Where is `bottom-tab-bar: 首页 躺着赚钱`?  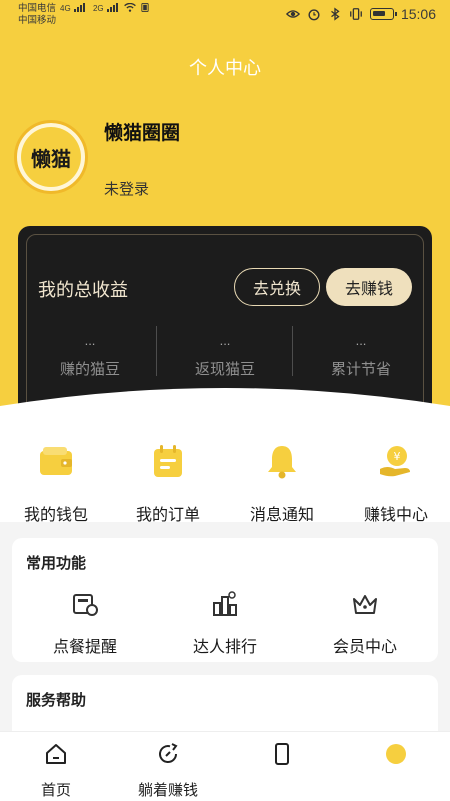 bottom-tab-bar: 首页 躺着赚钱 is located at coordinates (225, 766).